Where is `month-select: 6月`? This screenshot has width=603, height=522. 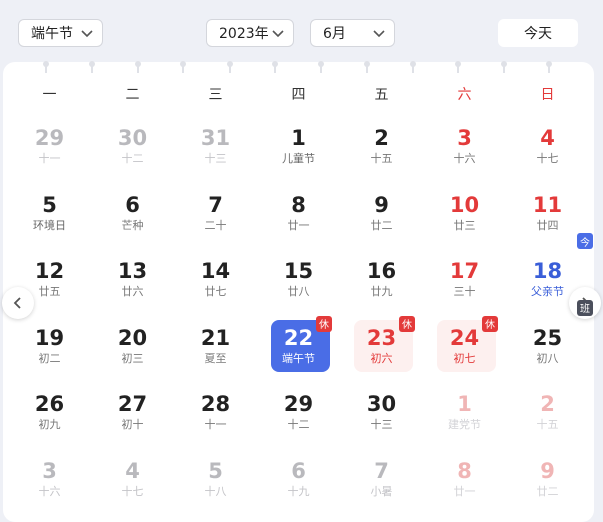 month-select: 6月 is located at coordinates (352, 33).